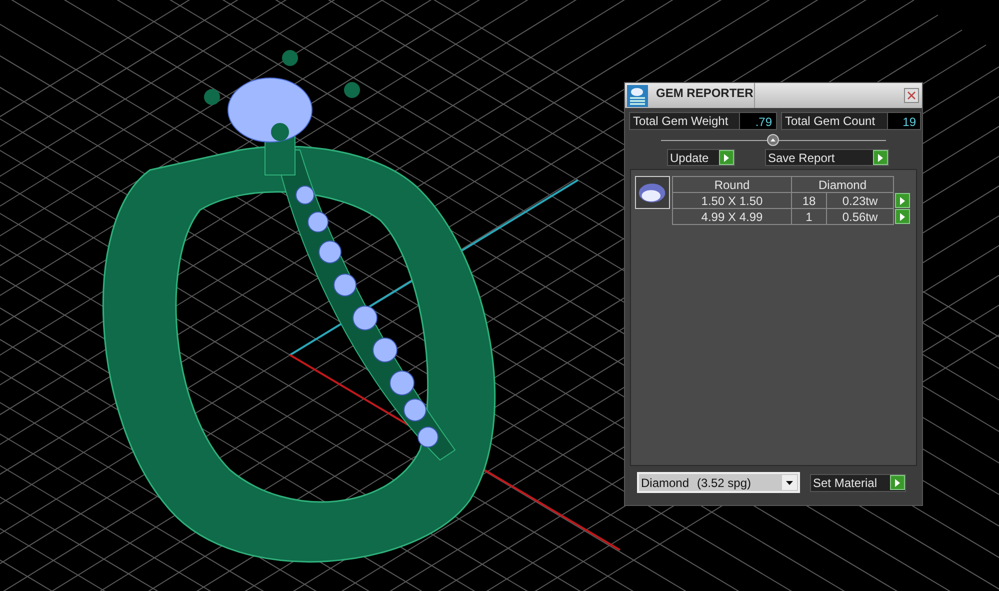  What do you see at coordinates (773, 140) in the screenshot?
I see `slider-handle` at bounding box center [773, 140].